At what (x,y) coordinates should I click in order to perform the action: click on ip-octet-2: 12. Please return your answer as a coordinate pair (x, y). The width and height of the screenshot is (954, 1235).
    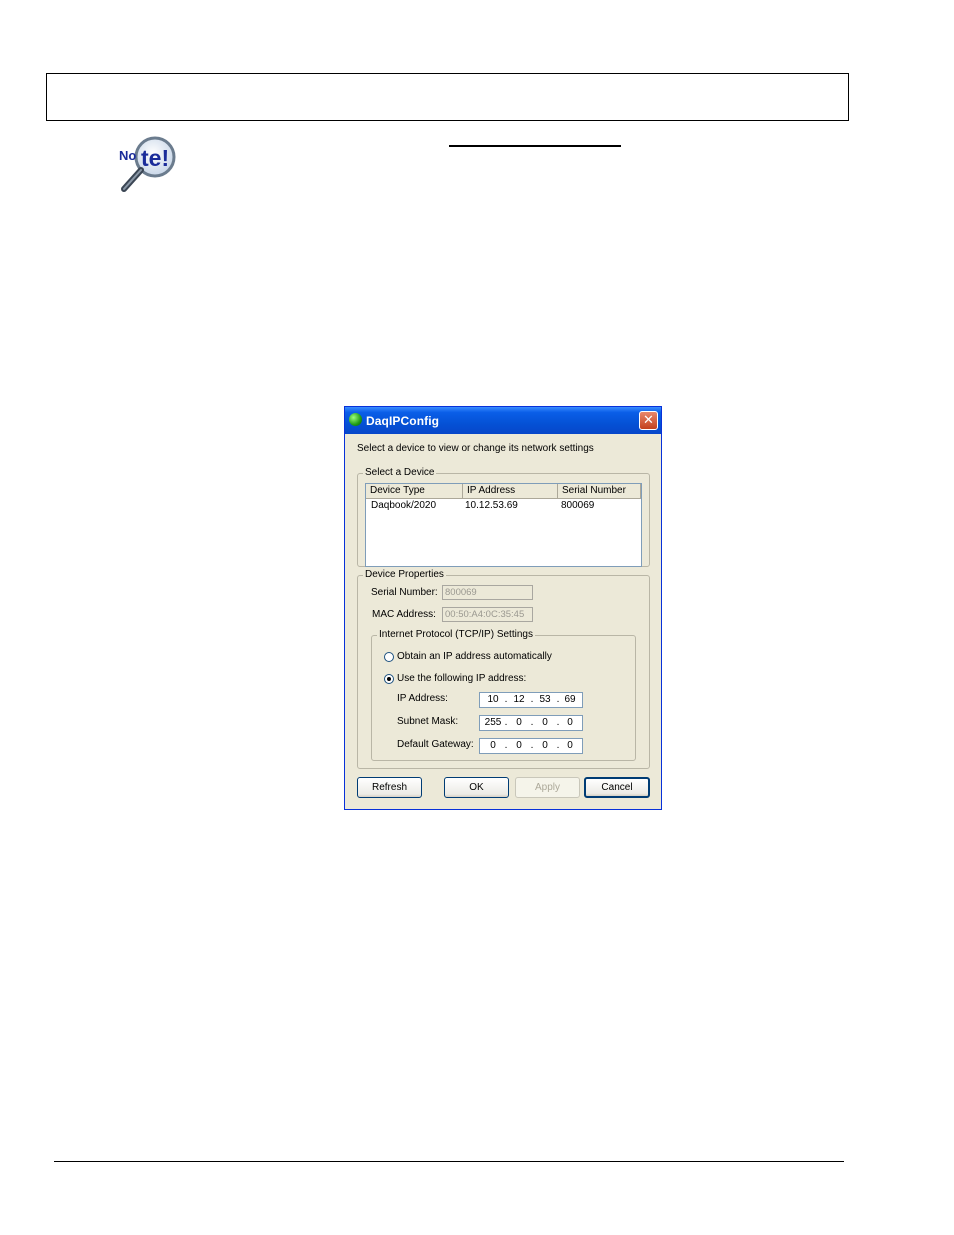
    Looking at the image, I should click on (519, 699).